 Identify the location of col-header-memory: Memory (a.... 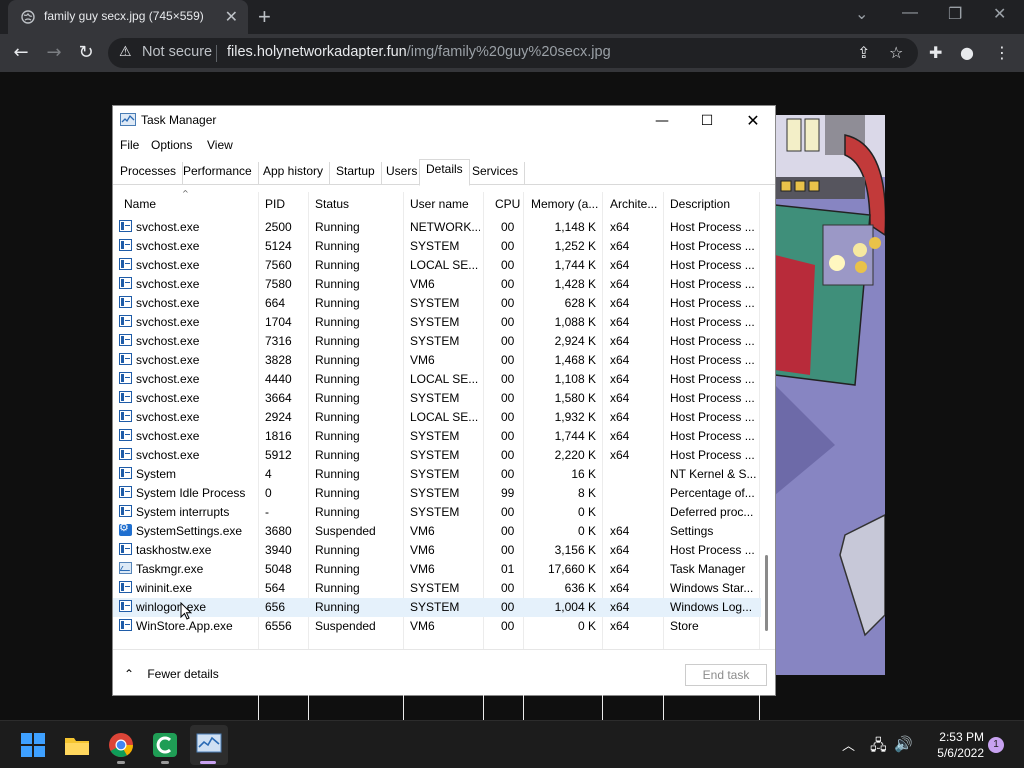
(564, 204).